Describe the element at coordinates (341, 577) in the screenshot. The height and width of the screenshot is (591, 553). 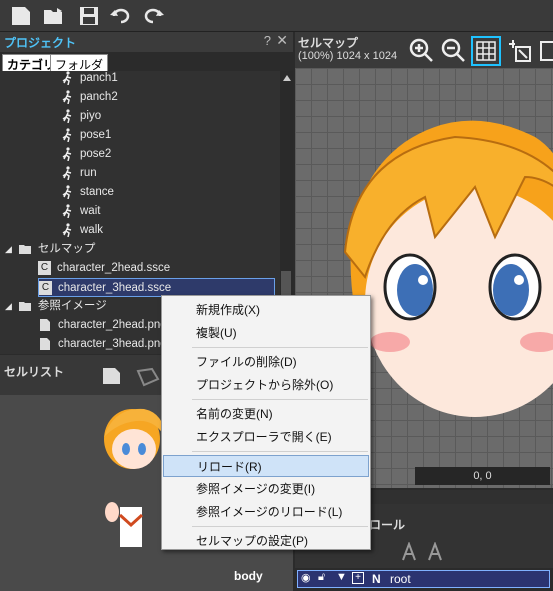
I see `expand-triangle-icon: ▼` at that location.